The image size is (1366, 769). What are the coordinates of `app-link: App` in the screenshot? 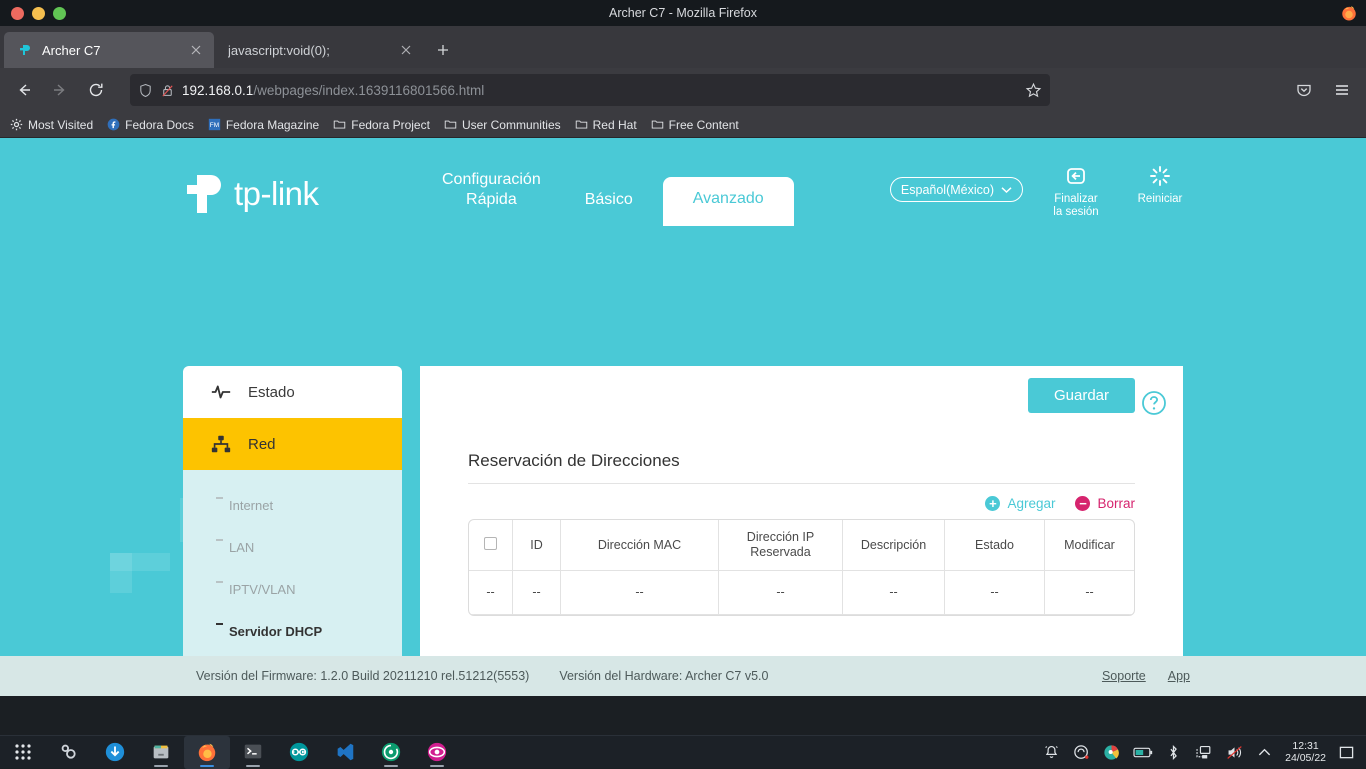 It's located at (1179, 676).